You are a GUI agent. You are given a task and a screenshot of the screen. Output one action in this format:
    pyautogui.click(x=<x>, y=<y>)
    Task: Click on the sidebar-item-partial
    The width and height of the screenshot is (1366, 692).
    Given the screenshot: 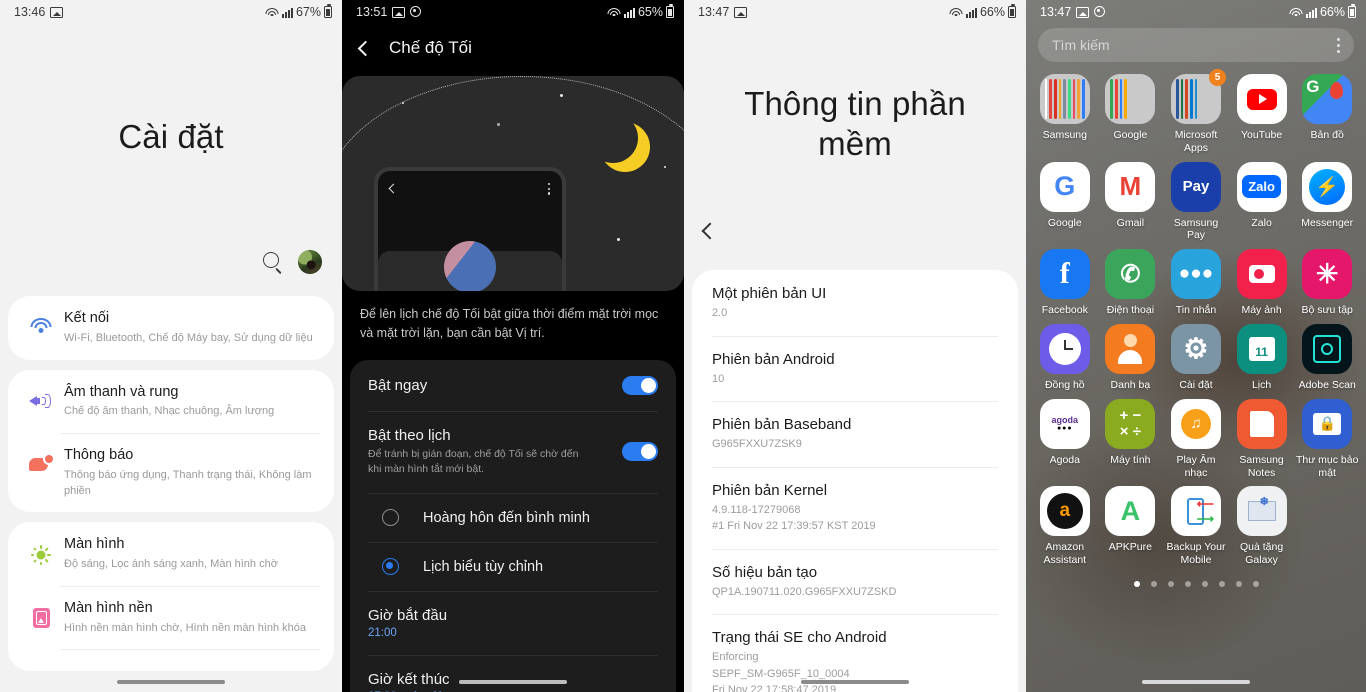 What is the action you would take?
    pyautogui.click(x=171, y=660)
    